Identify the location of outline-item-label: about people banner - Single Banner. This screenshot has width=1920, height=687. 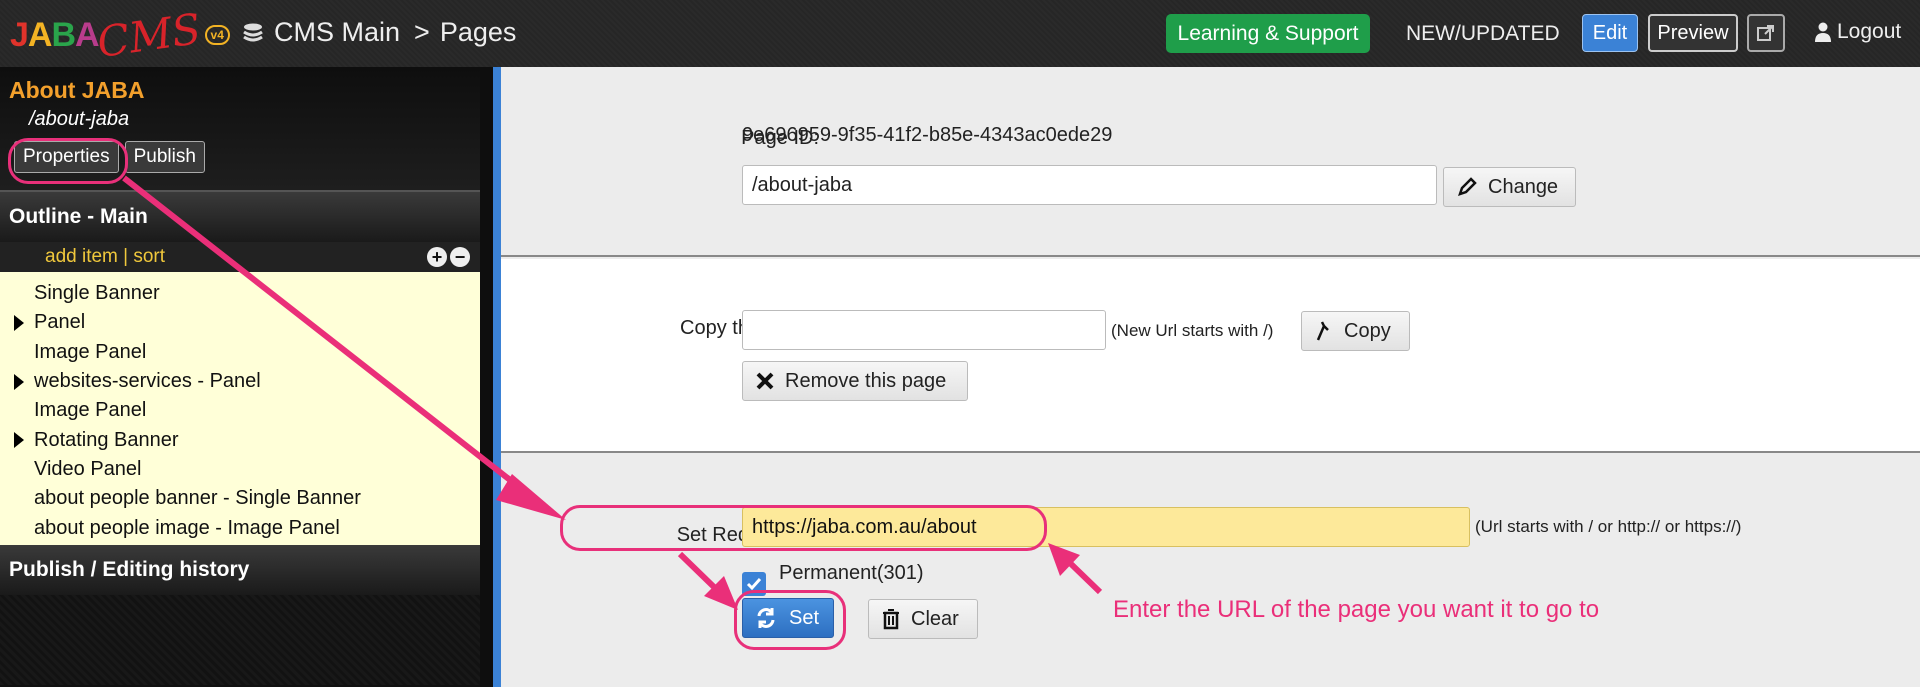
(197, 498).